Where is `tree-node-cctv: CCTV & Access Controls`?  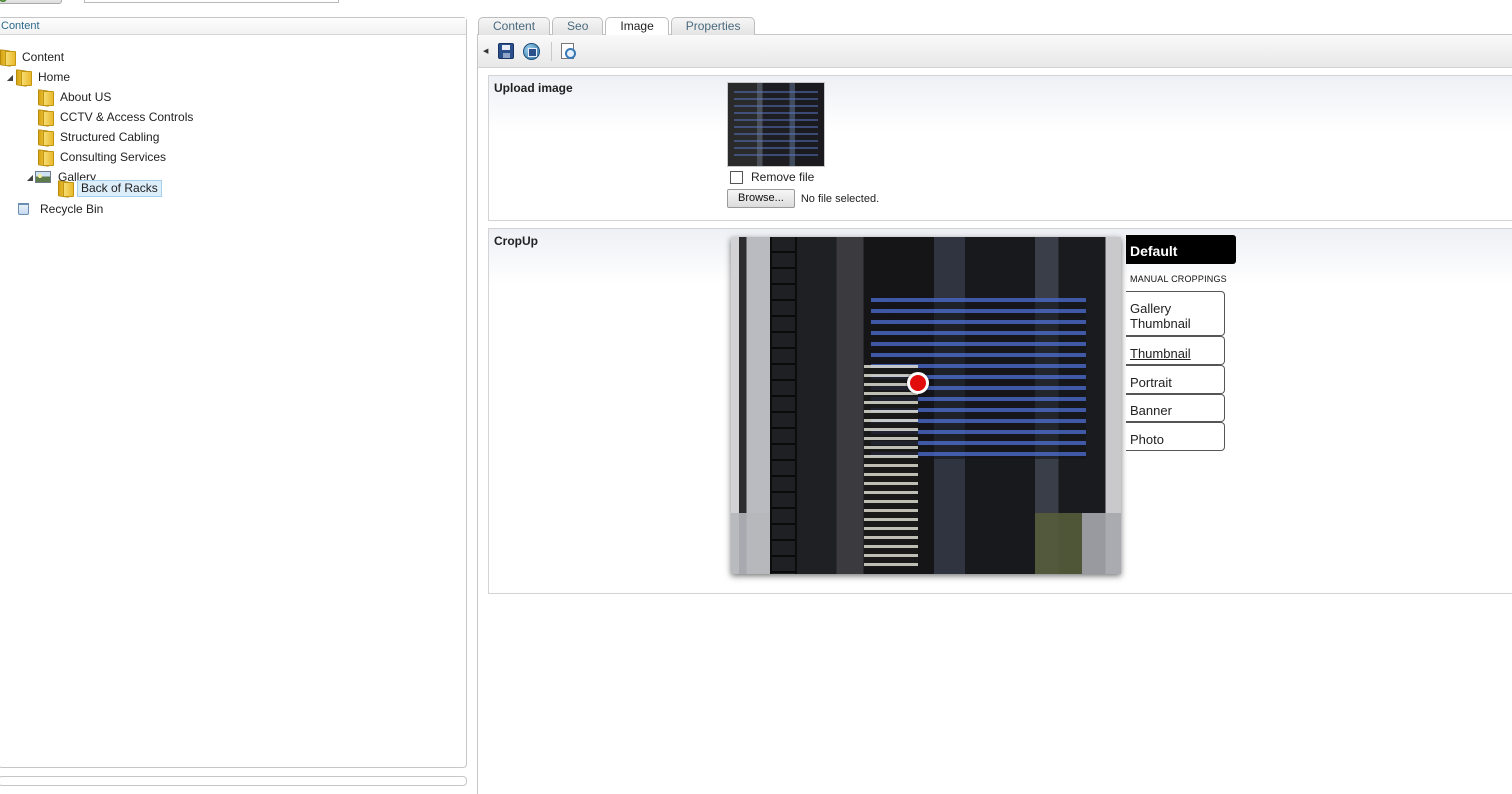 tree-node-cctv: CCTV & Access Controls is located at coordinates (116, 117).